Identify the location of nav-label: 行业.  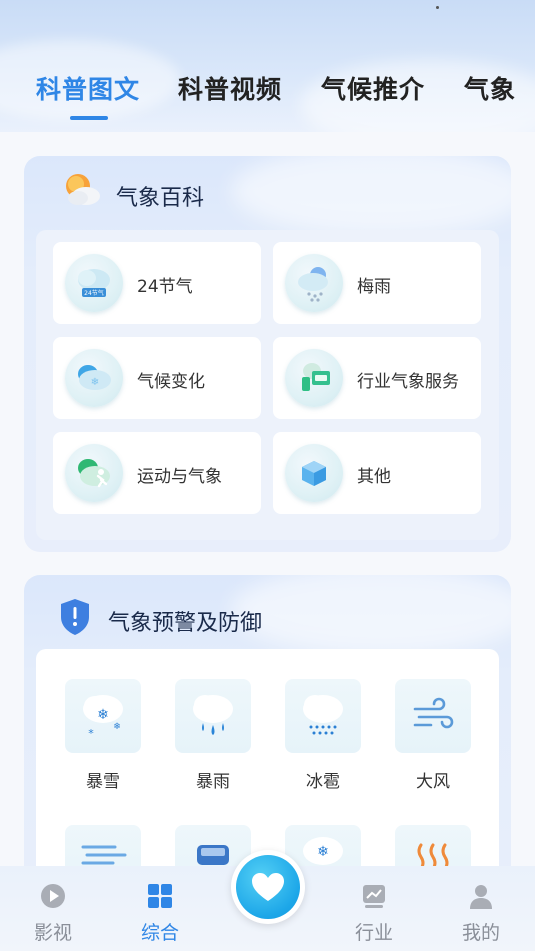
(373, 933).